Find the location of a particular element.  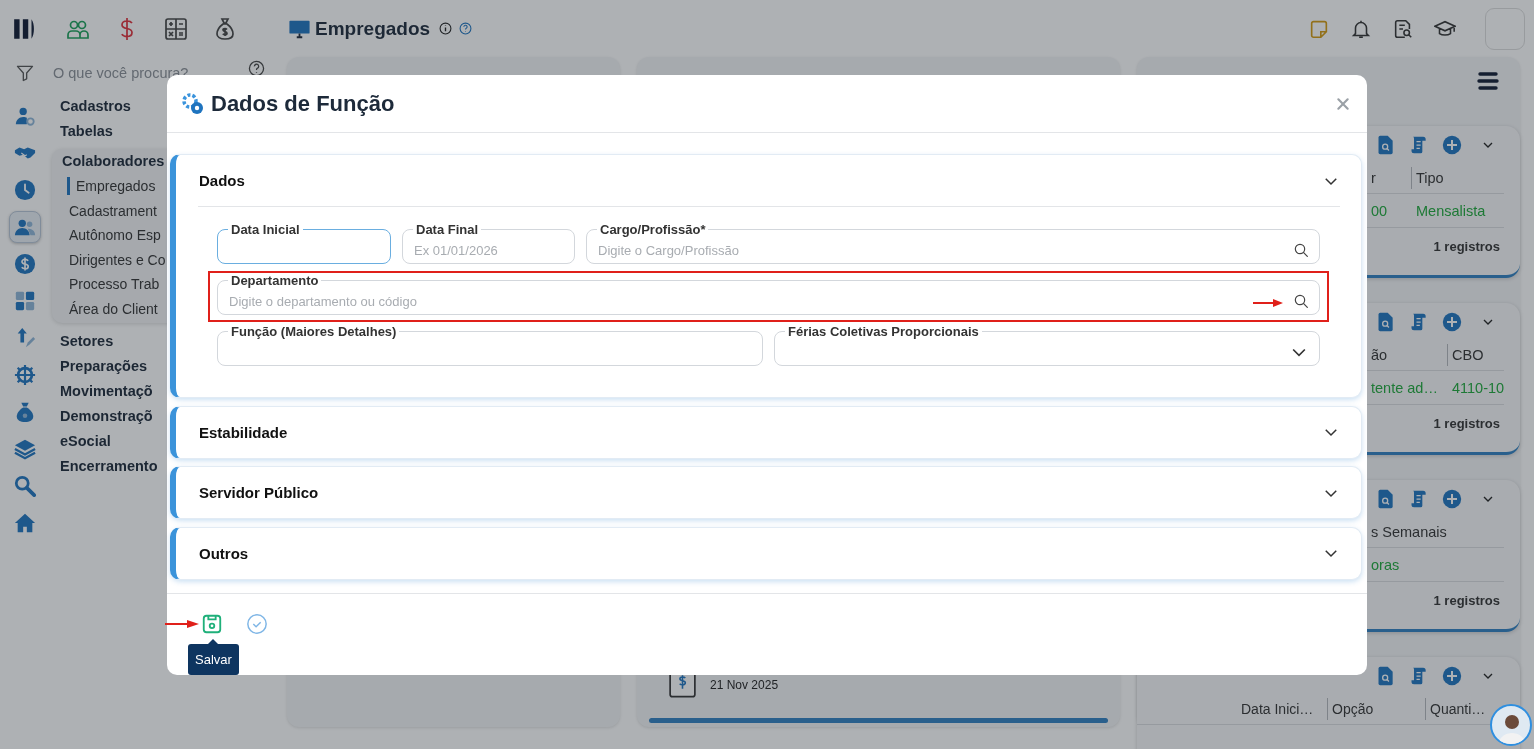

search-field: Departamento Digite o departamento ou código is located at coordinates (768, 294).